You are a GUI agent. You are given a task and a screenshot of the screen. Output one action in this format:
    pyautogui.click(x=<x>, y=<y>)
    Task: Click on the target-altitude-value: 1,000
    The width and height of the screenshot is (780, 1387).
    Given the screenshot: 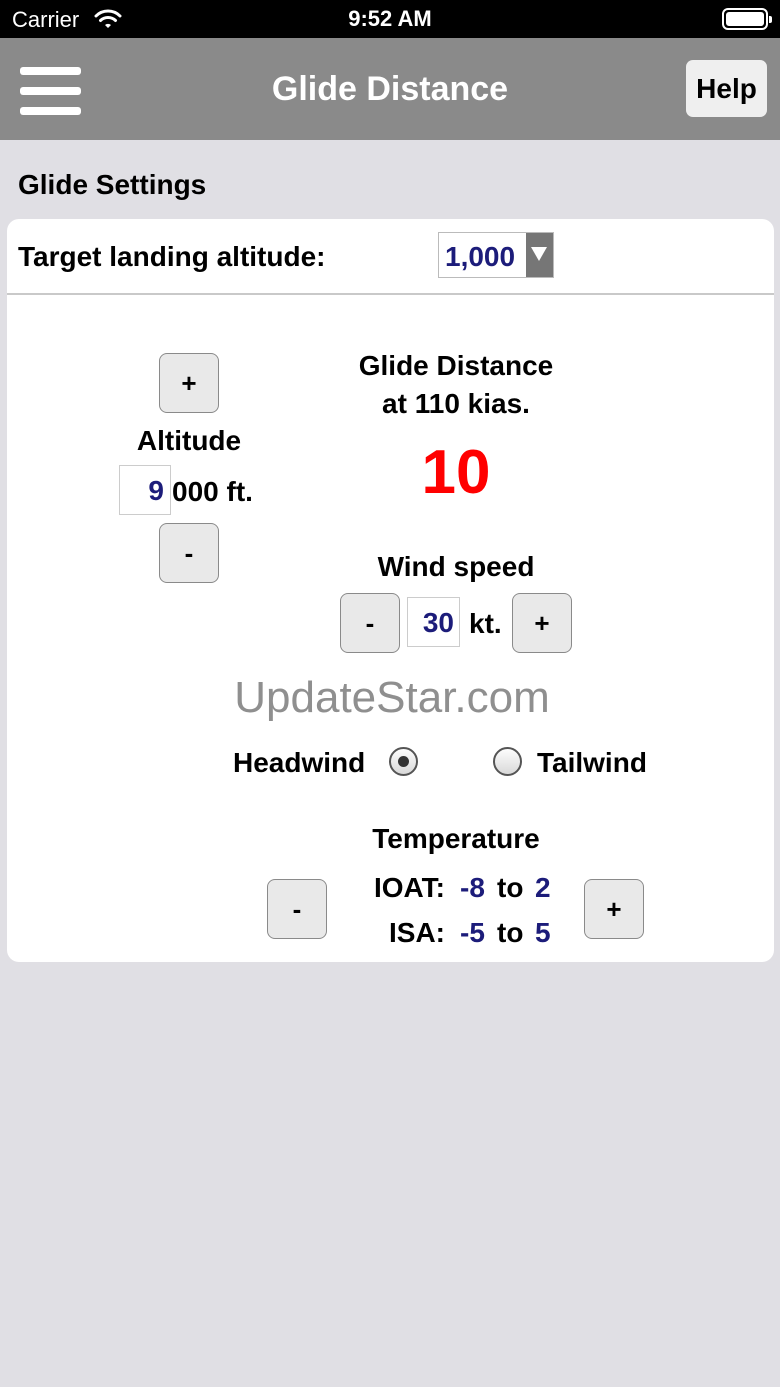 What is the action you would take?
    pyautogui.click(x=480, y=256)
    